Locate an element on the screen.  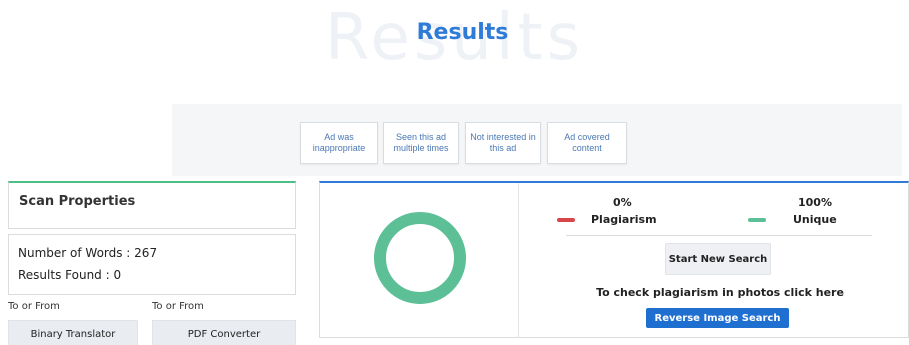
unique-legend-label: Unique is located at coordinates (815, 219).